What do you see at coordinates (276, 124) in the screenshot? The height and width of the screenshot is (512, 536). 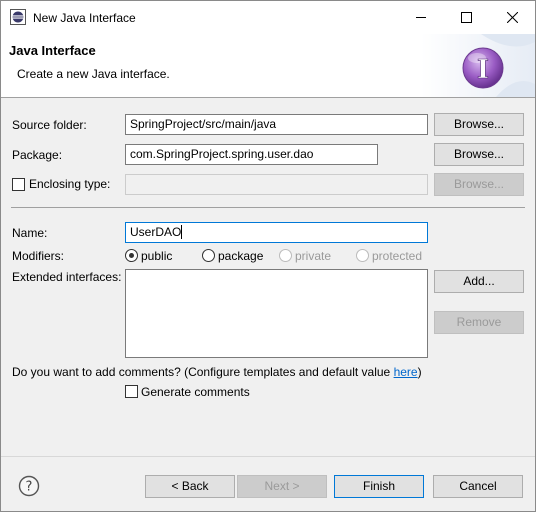 I see `source-folder-field: SpringProject/src/main/java` at bounding box center [276, 124].